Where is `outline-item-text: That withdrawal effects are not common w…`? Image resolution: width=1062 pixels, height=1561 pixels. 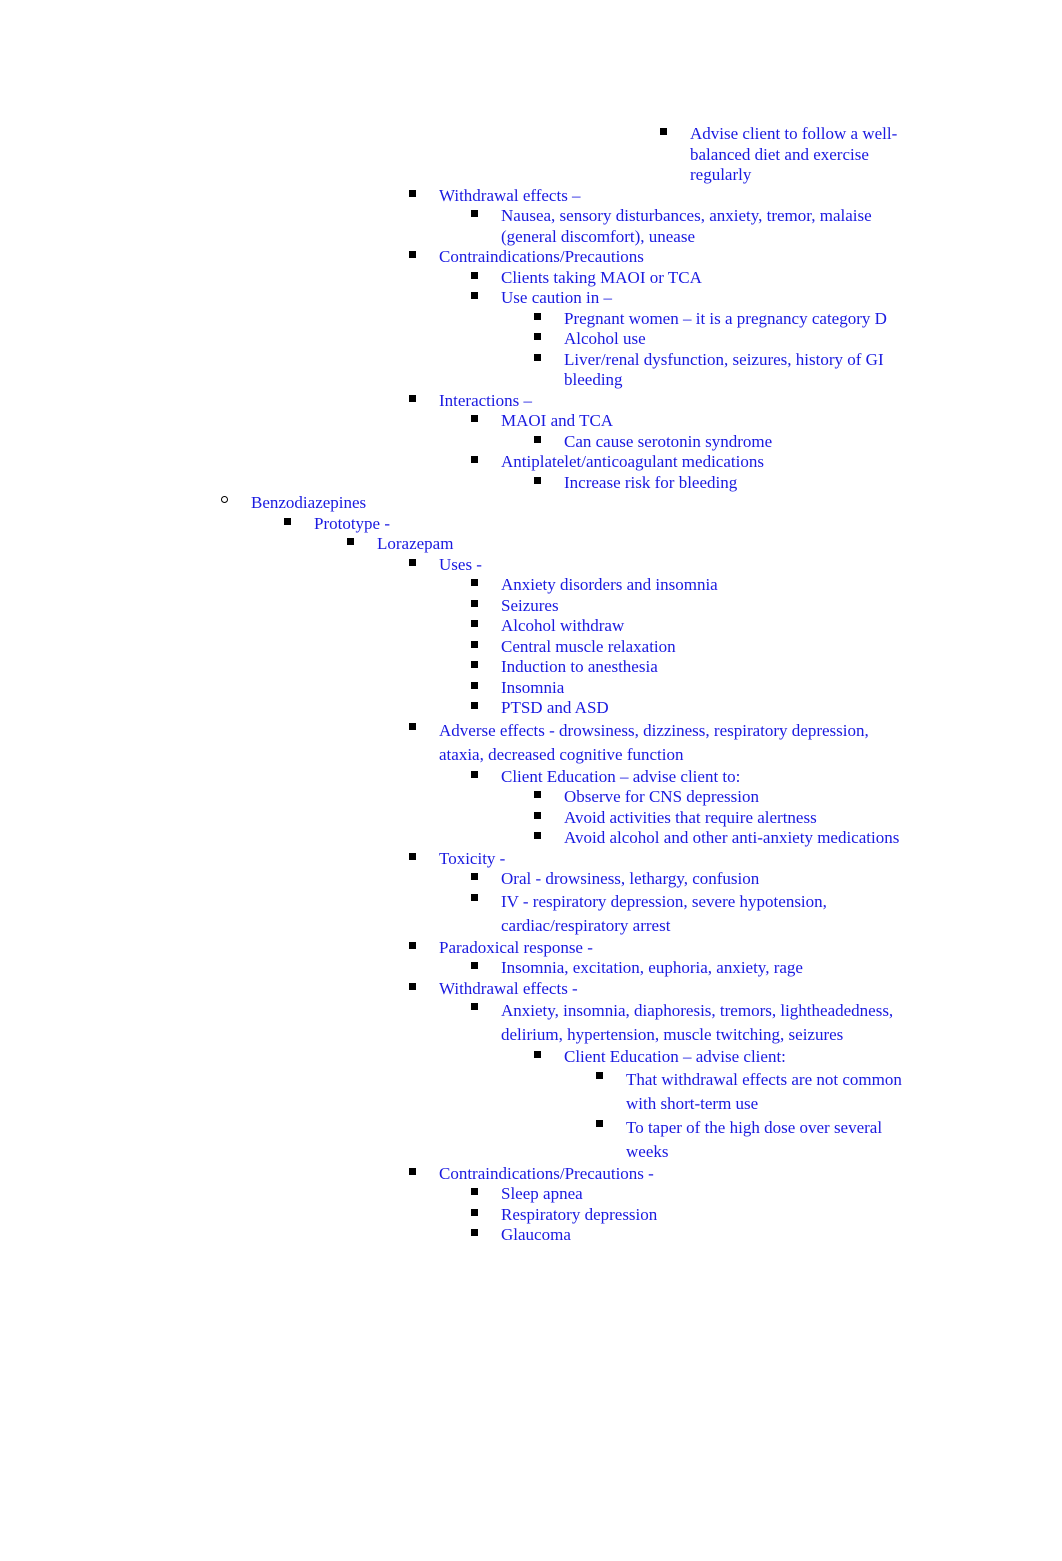
outline-item-text: That withdrawal effects are not common w… is located at coordinates (764, 1091).